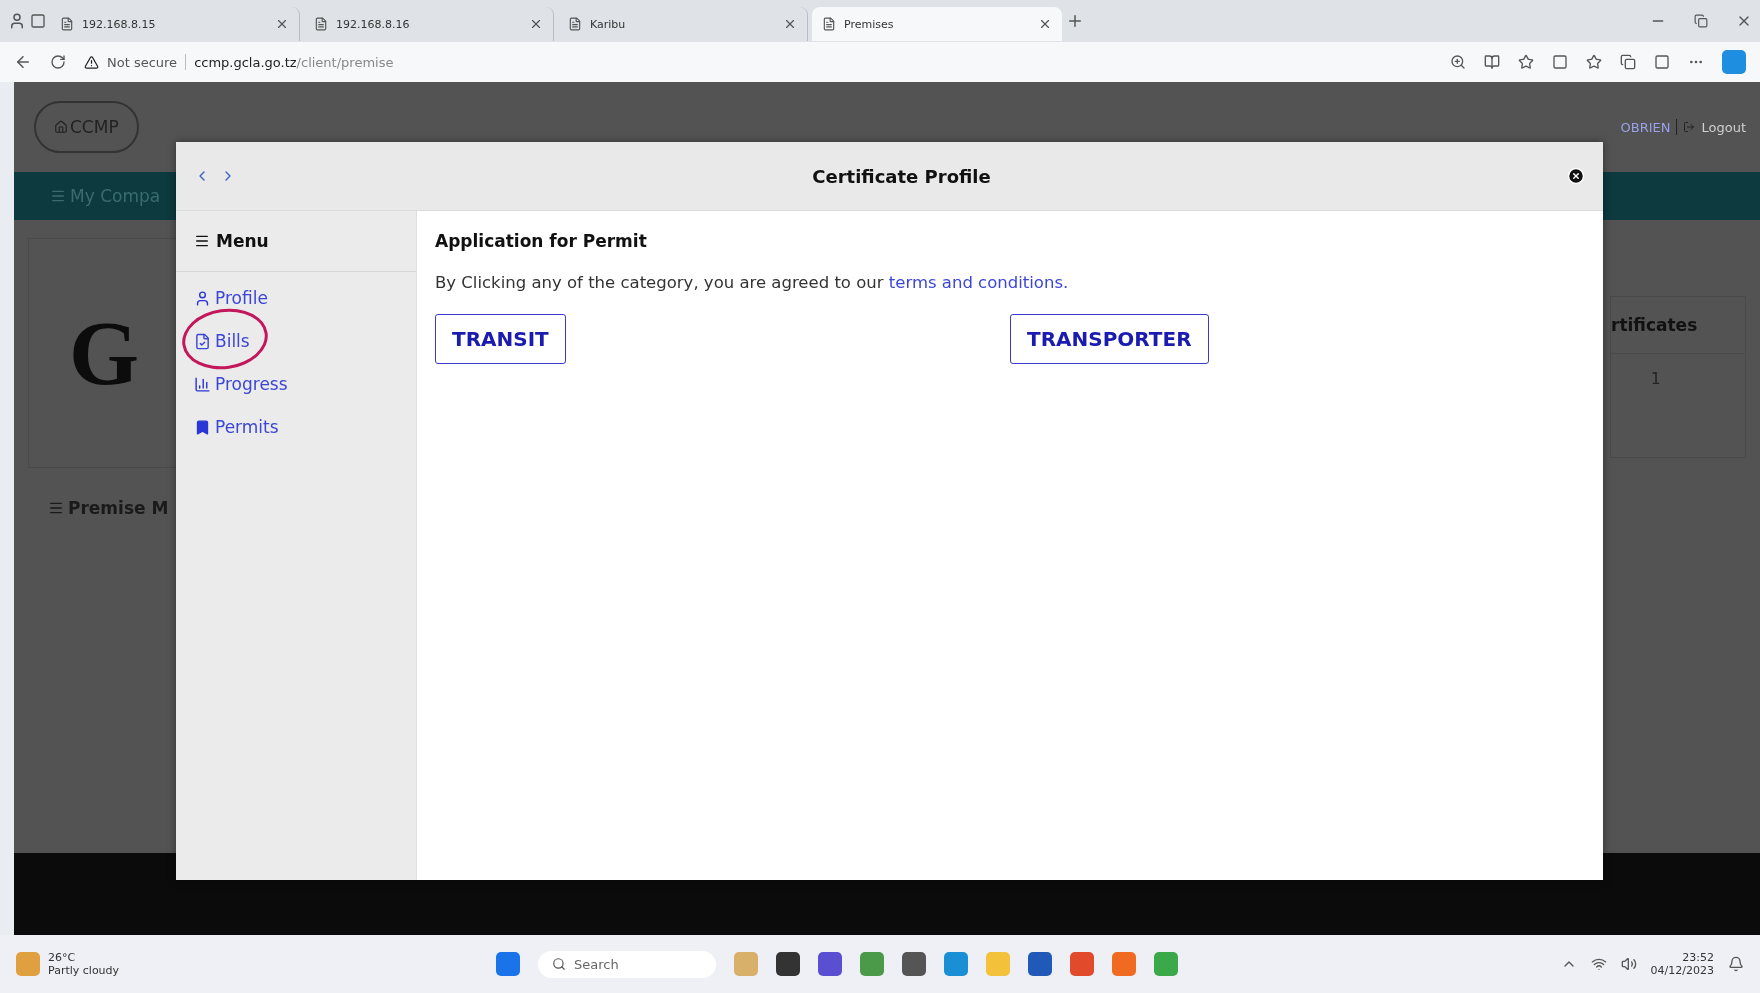 Image resolution: width=1760 pixels, height=993 pixels. I want to click on menu-link: Progress, so click(241, 384).